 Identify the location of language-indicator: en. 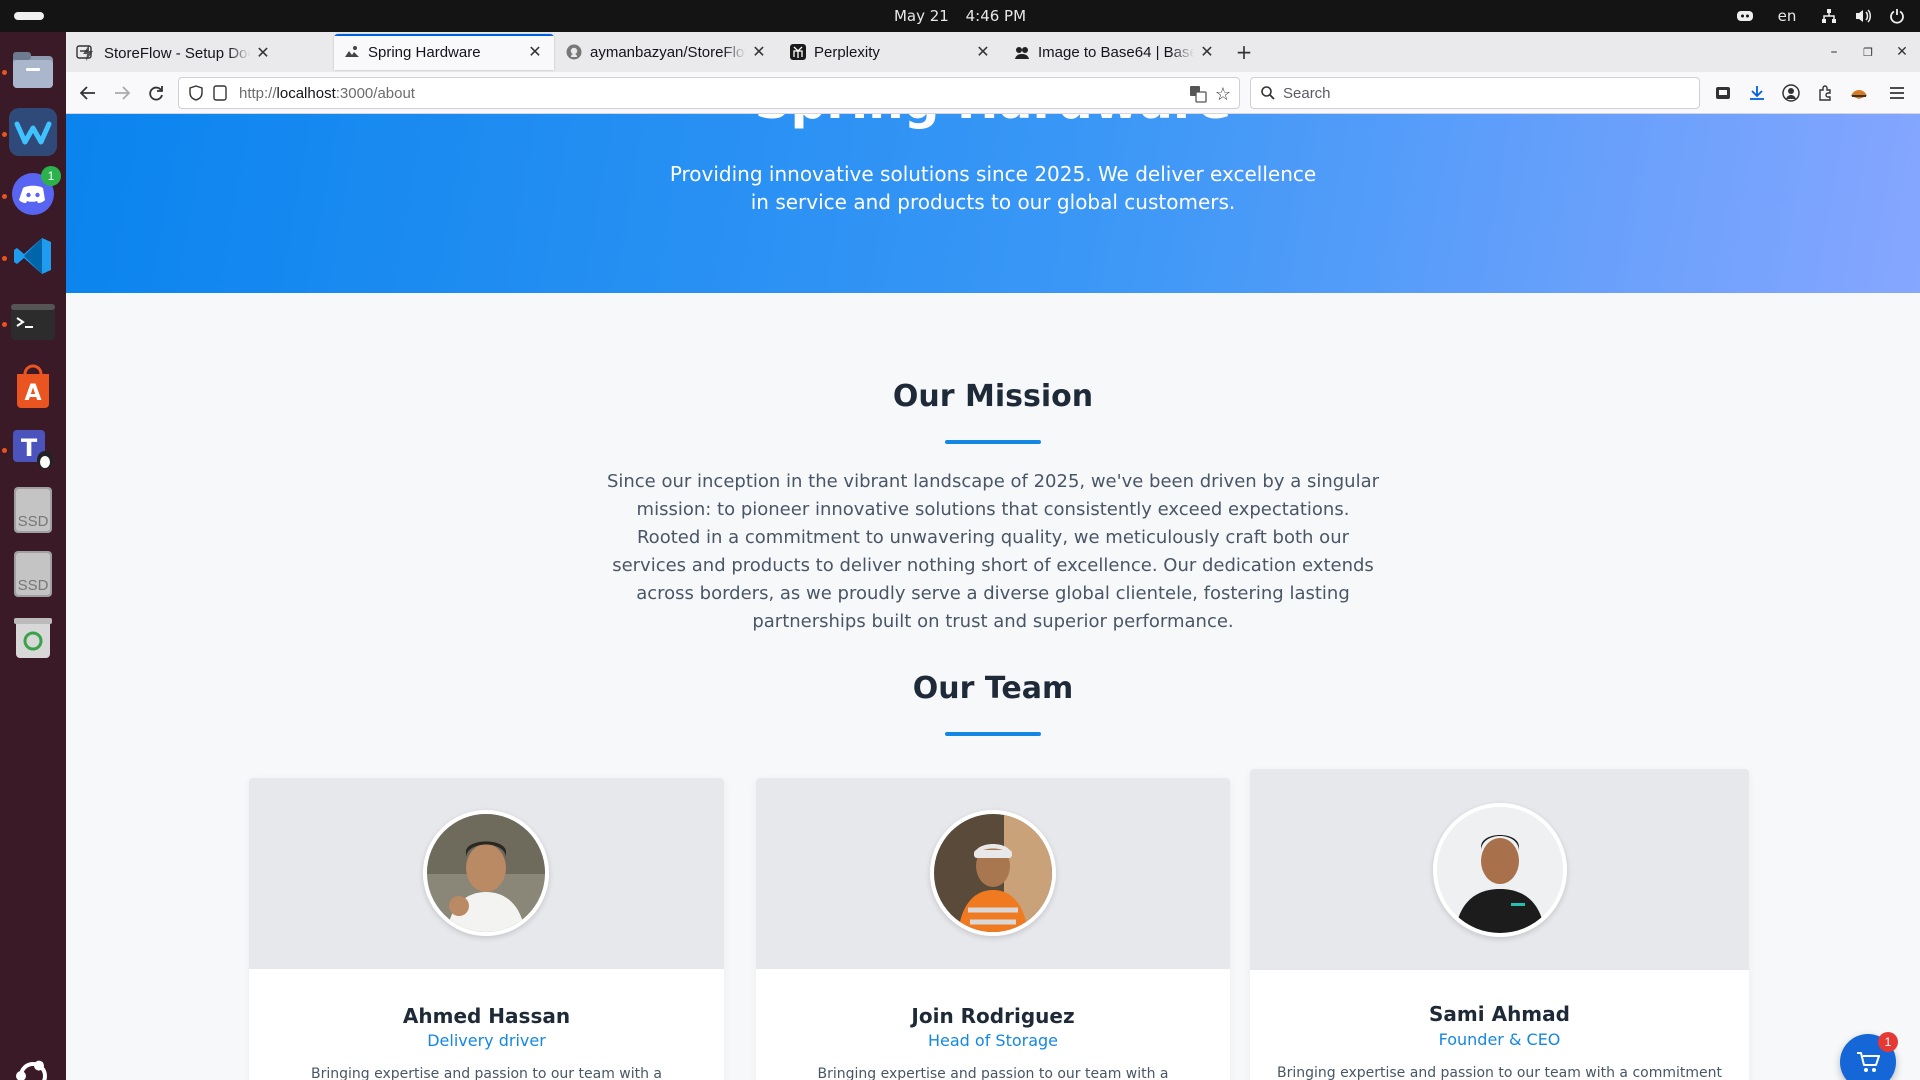
(1787, 16).